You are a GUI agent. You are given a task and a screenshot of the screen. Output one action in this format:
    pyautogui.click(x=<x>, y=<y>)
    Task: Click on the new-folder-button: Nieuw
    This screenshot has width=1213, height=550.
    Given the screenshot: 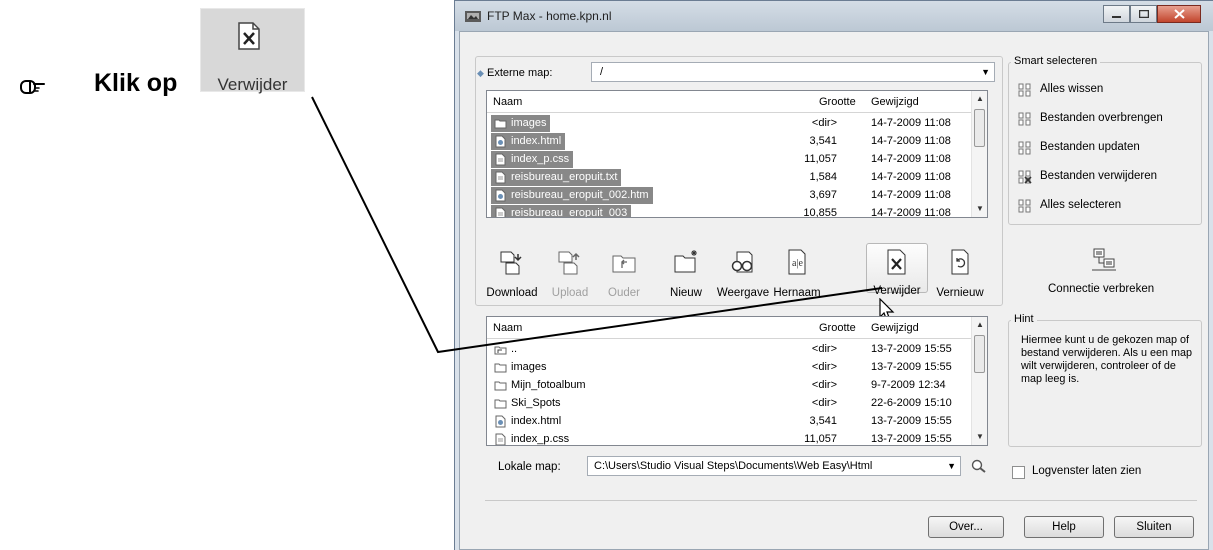 What is the action you would take?
    pyautogui.click(x=686, y=273)
    